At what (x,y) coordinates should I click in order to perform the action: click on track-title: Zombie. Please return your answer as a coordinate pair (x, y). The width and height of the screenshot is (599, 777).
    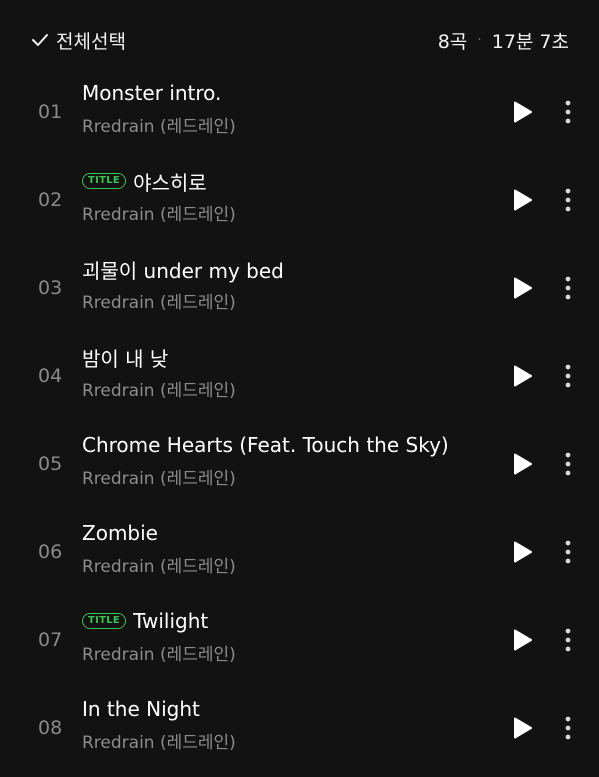
    Looking at the image, I should click on (120, 533).